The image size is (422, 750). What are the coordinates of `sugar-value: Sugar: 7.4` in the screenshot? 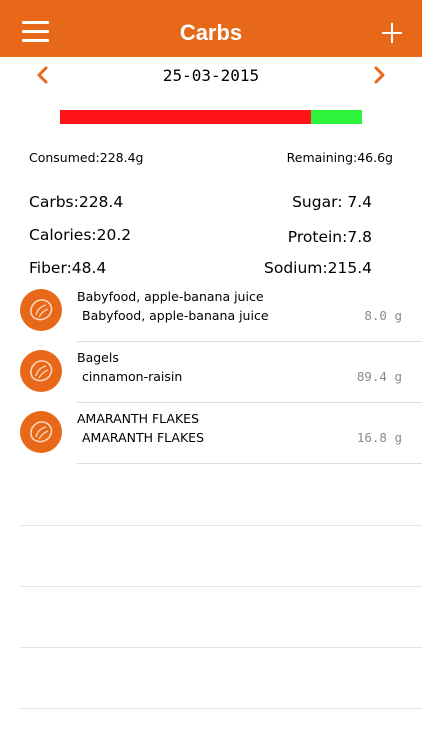 It's located at (332, 202).